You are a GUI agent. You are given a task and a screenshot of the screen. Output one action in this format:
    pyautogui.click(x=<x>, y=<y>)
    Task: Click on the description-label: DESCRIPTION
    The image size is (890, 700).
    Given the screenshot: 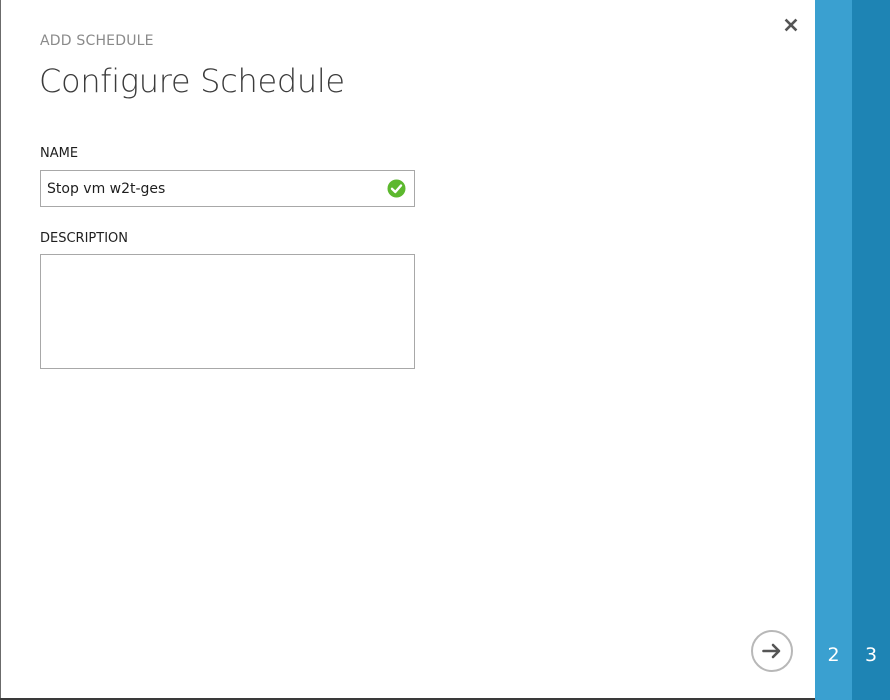 What is the action you would take?
    pyautogui.click(x=84, y=238)
    